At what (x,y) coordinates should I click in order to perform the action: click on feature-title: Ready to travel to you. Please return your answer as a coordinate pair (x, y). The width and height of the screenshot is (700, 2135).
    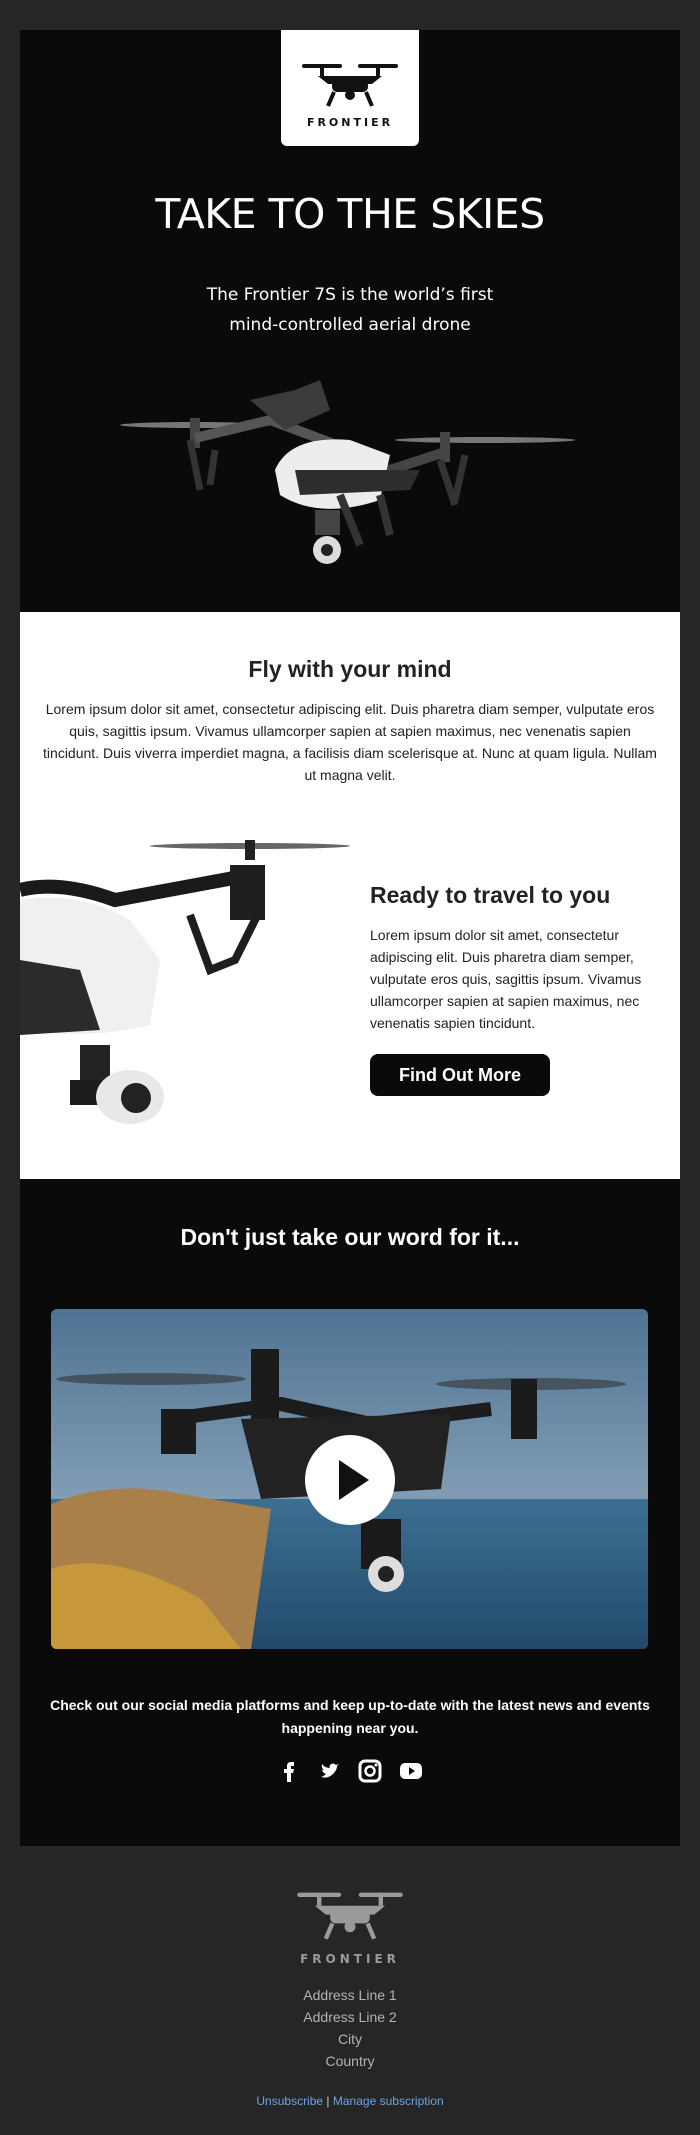
    Looking at the image, I should click on (490, 895).